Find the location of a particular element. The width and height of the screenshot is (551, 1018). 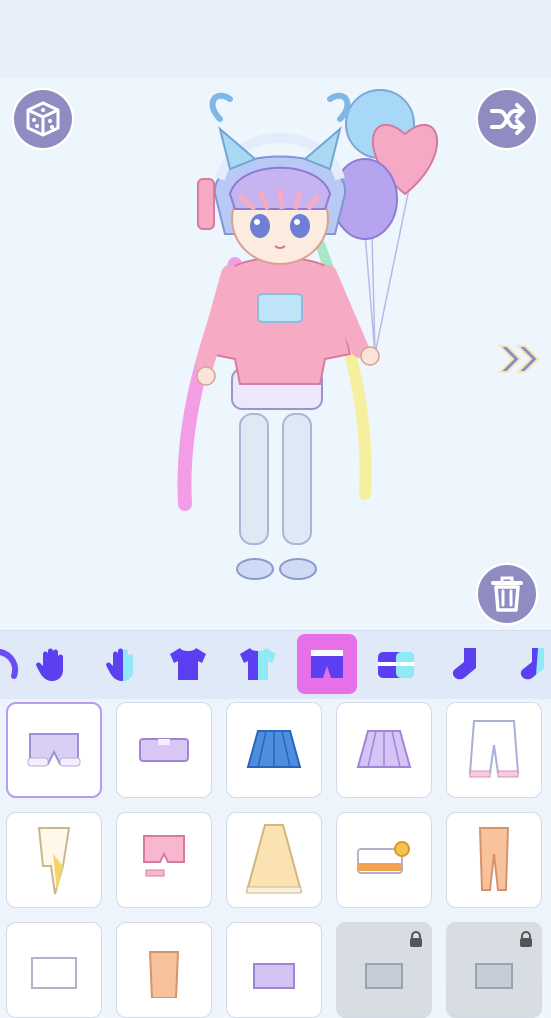

glove-icon is located at coordinates (49, 664).